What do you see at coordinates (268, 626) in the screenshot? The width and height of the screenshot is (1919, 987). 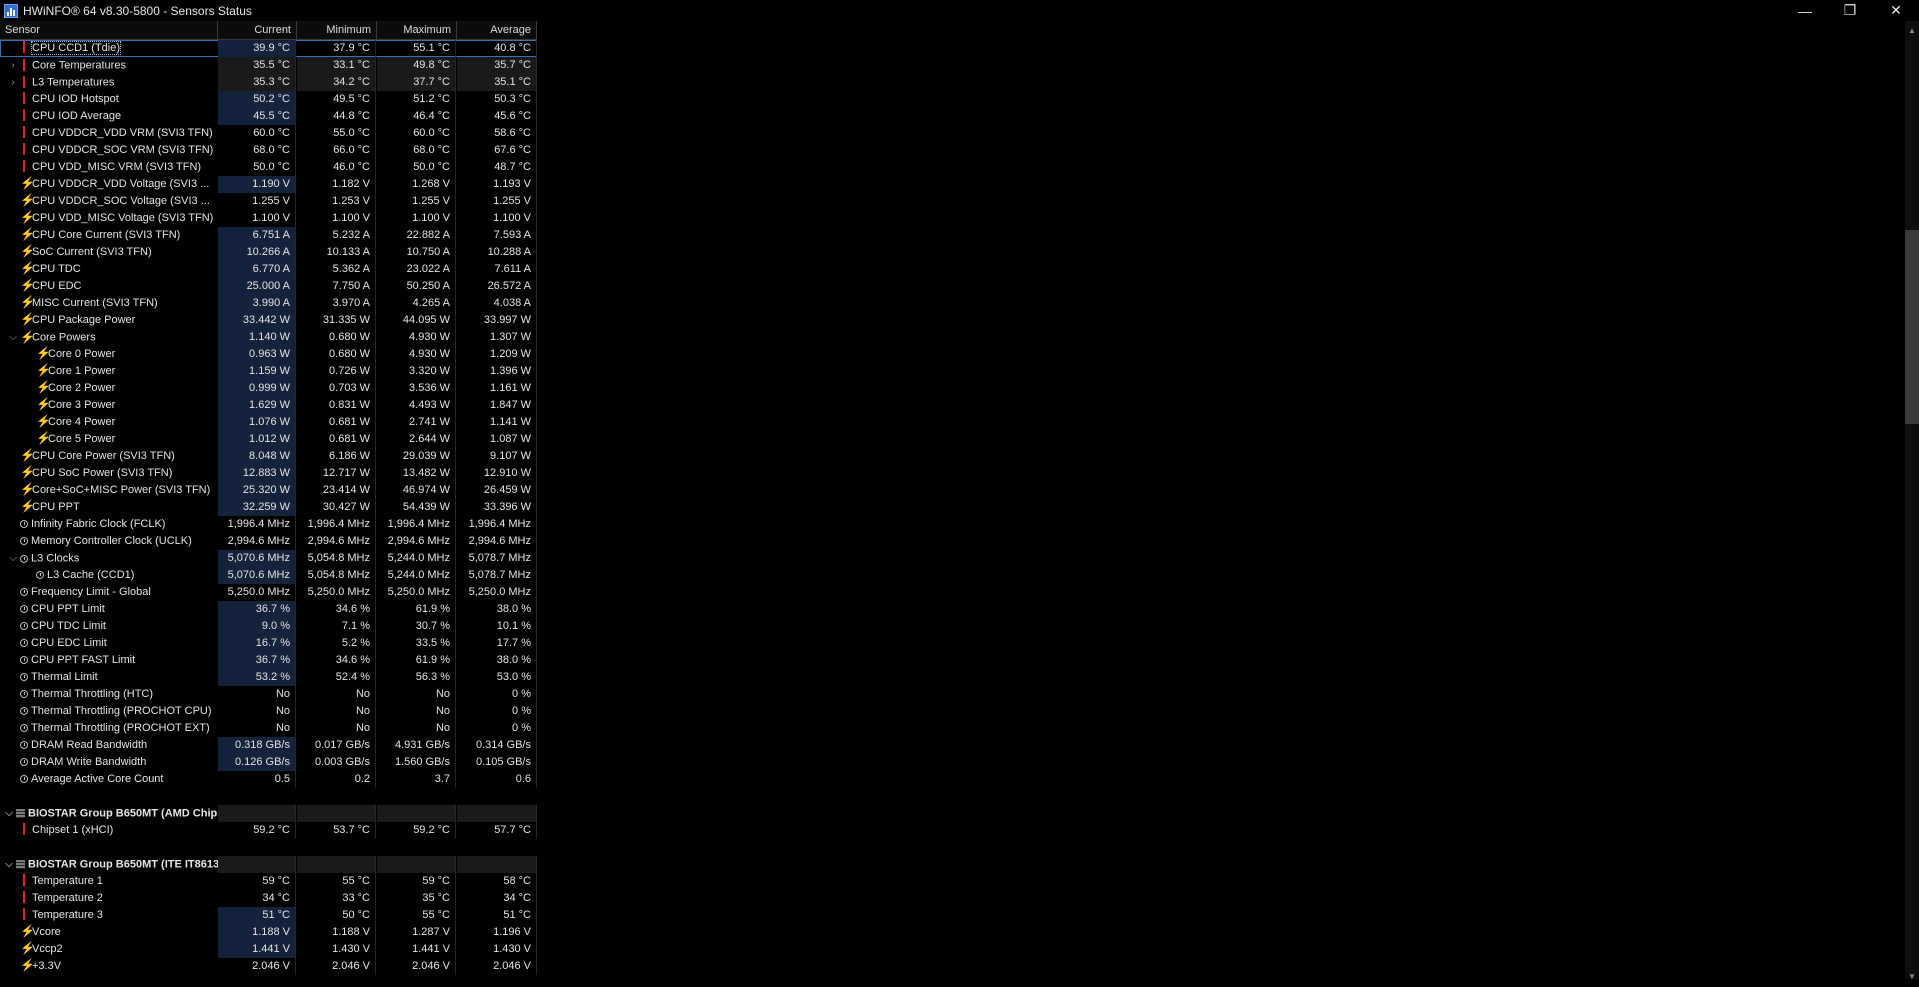 I see `sensor-row: CPU TDC Limit 9.0 % 7.1 % 30.7 % 10.1 %` at bounding box center [268, 626].